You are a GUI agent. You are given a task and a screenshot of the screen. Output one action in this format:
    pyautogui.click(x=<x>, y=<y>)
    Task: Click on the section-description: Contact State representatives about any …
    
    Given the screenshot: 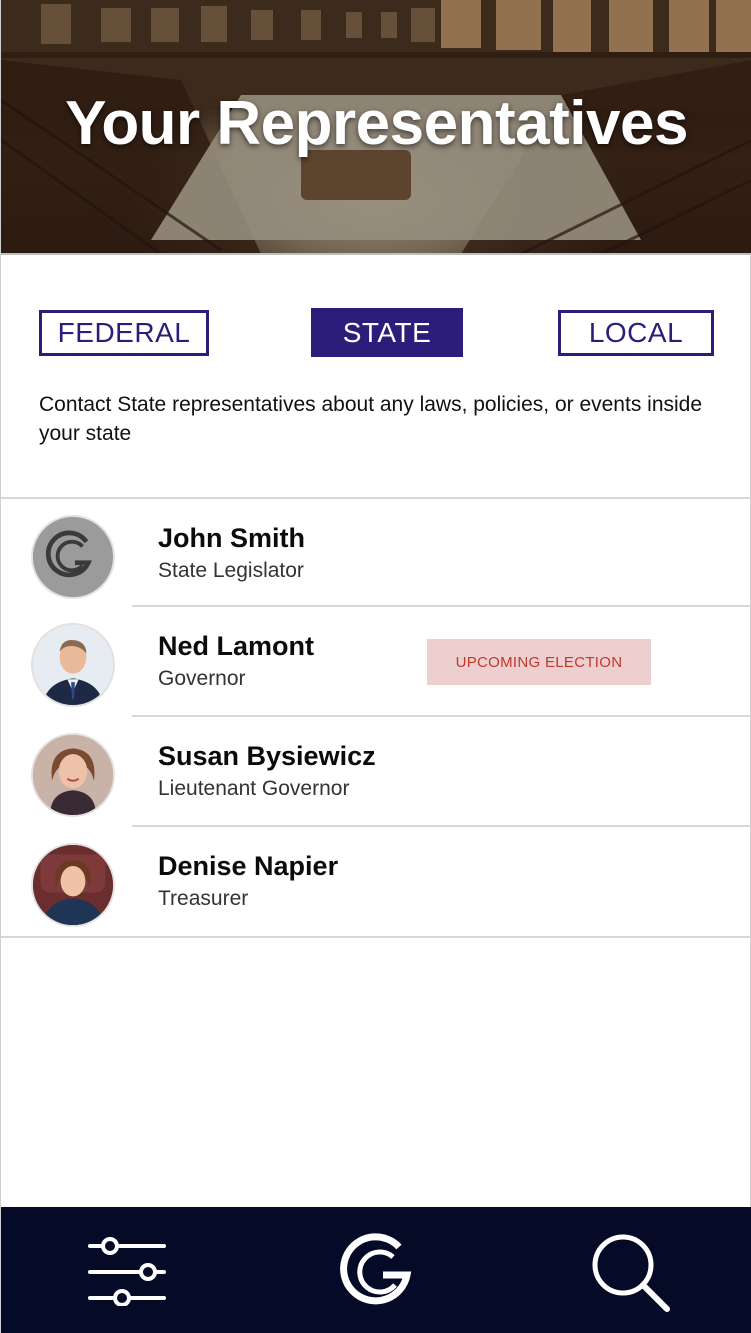 What is the action you would take?
    pyautogui.click(x=371, y=419)
    